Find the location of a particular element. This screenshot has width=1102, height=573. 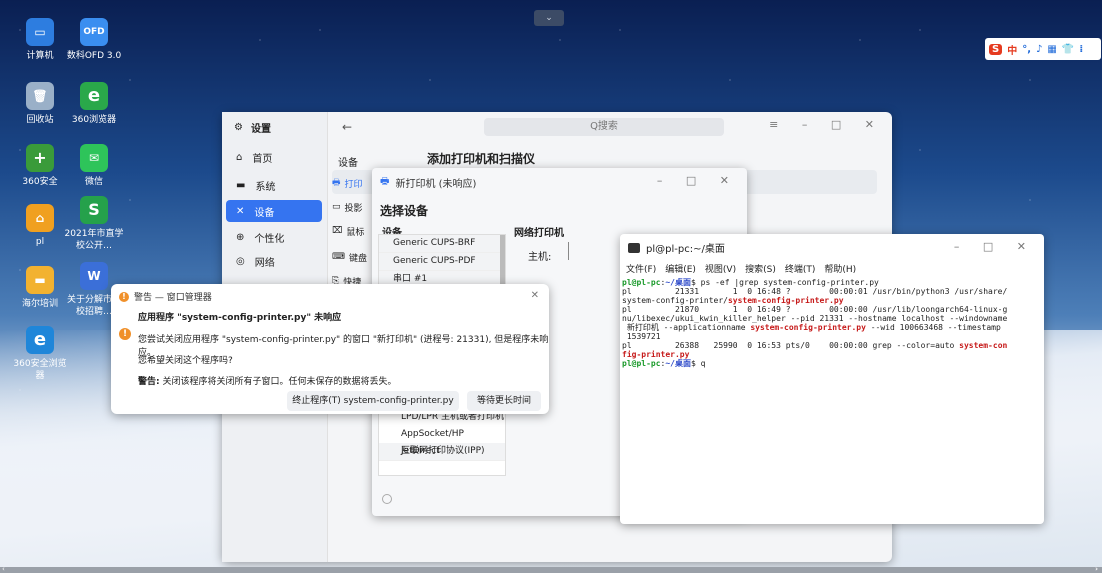

terminal-window-controls: – □ ✕ is located at coordinates (995, 246).